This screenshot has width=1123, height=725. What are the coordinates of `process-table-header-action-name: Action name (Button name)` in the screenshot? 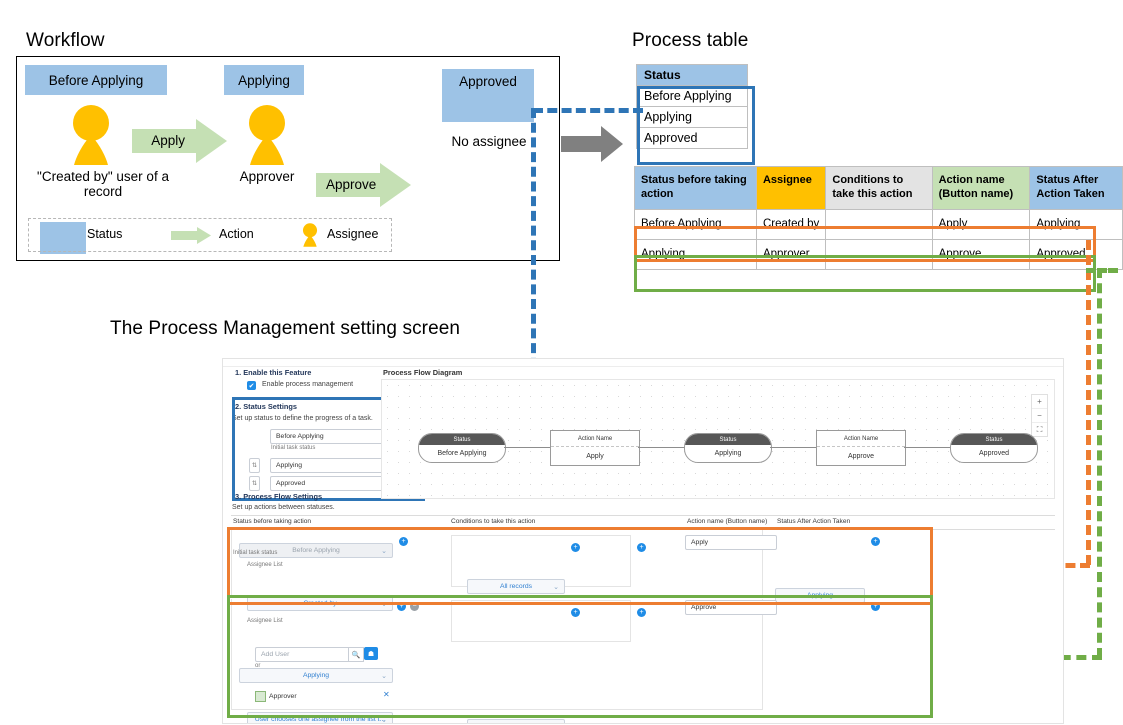 It's located at (981, 188).